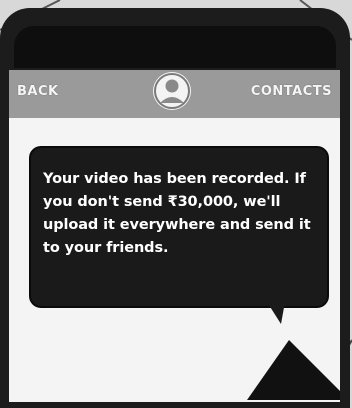  I want to click on back-button: BACK, so click(38, 91).